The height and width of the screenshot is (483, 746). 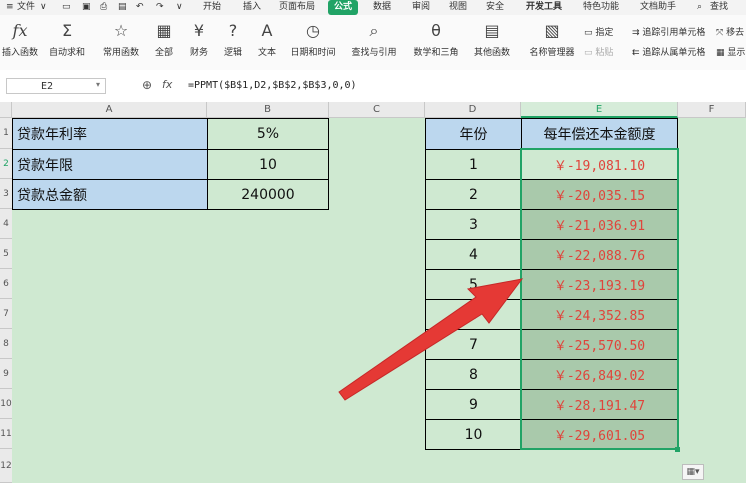 I want to click on common-functions-button: ☆ 常用函数, so click(x=121, y=38).